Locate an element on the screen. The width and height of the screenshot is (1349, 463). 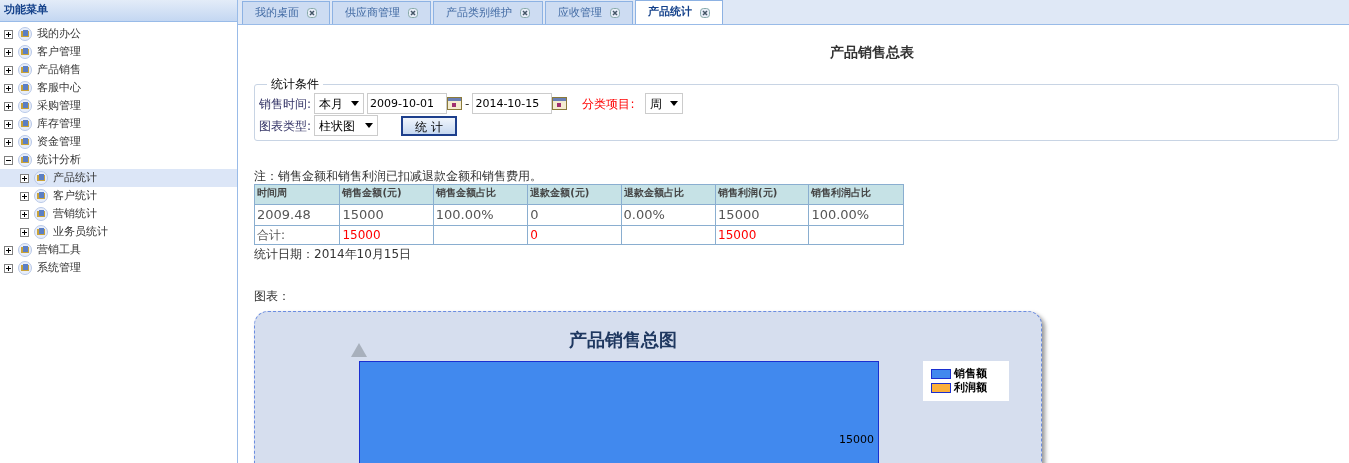
tree-item: 产品统计 is located at coordinates (118, 178).